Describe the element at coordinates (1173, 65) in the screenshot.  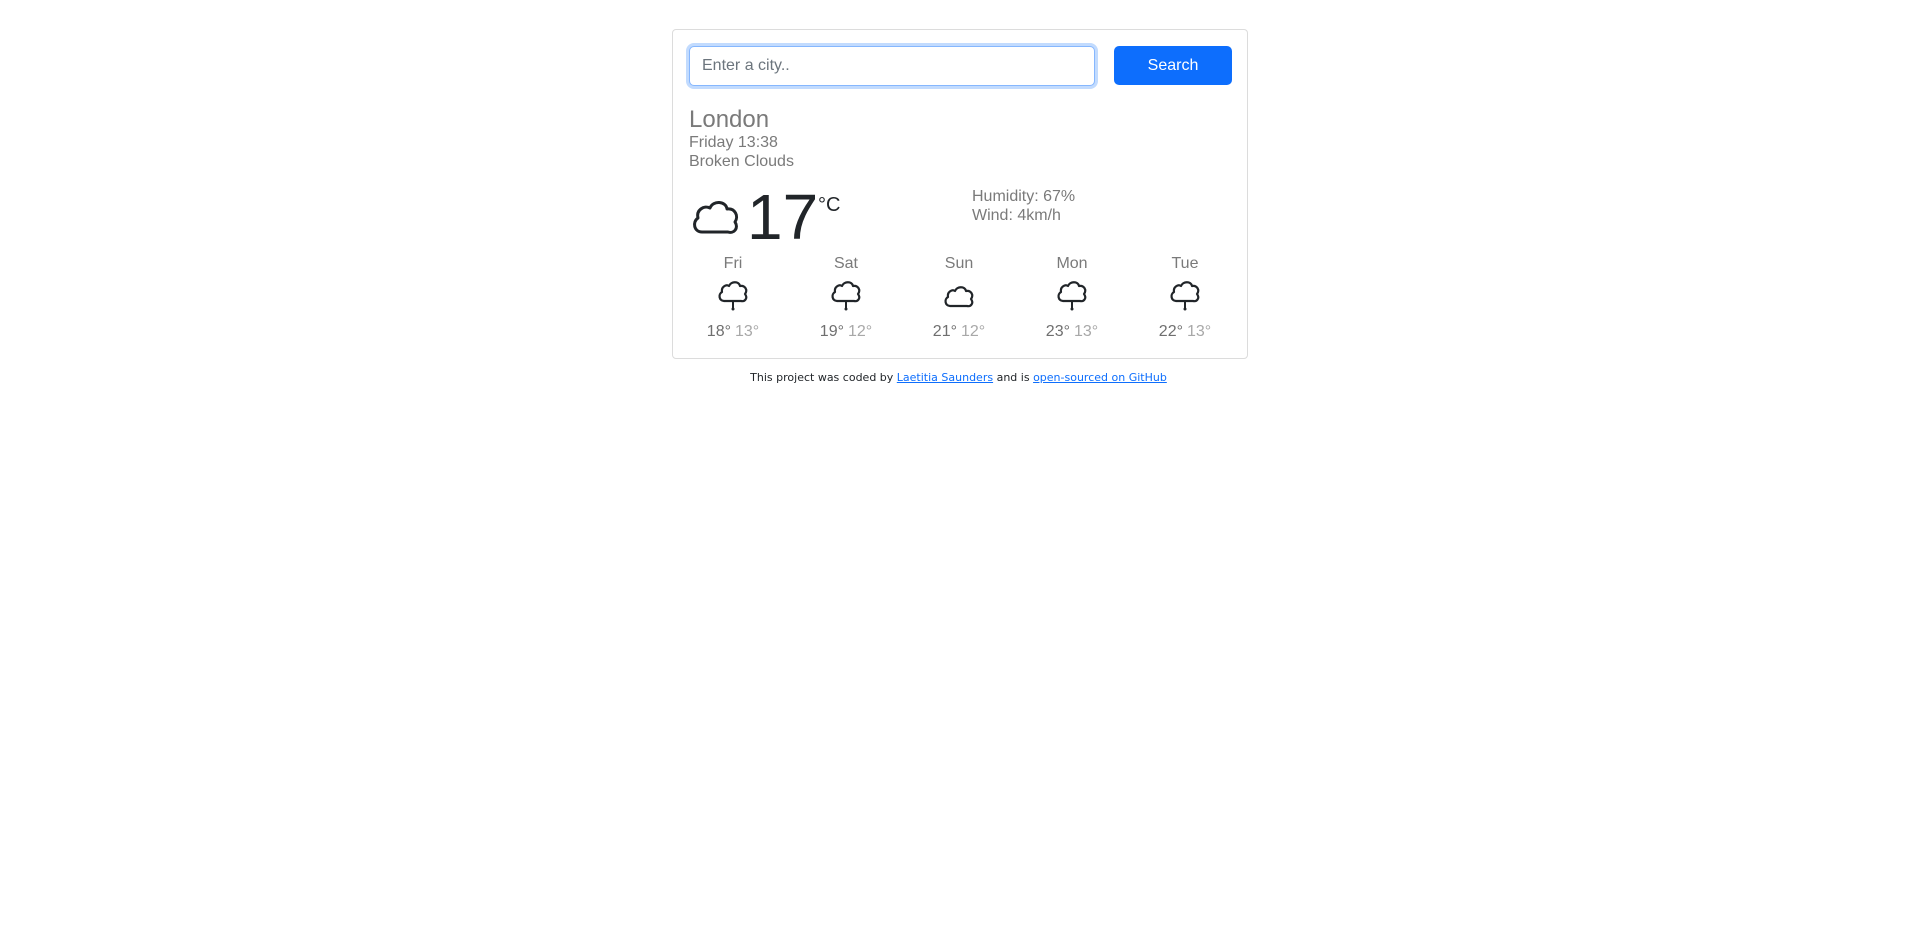
I see `search-button: Search` at that location.